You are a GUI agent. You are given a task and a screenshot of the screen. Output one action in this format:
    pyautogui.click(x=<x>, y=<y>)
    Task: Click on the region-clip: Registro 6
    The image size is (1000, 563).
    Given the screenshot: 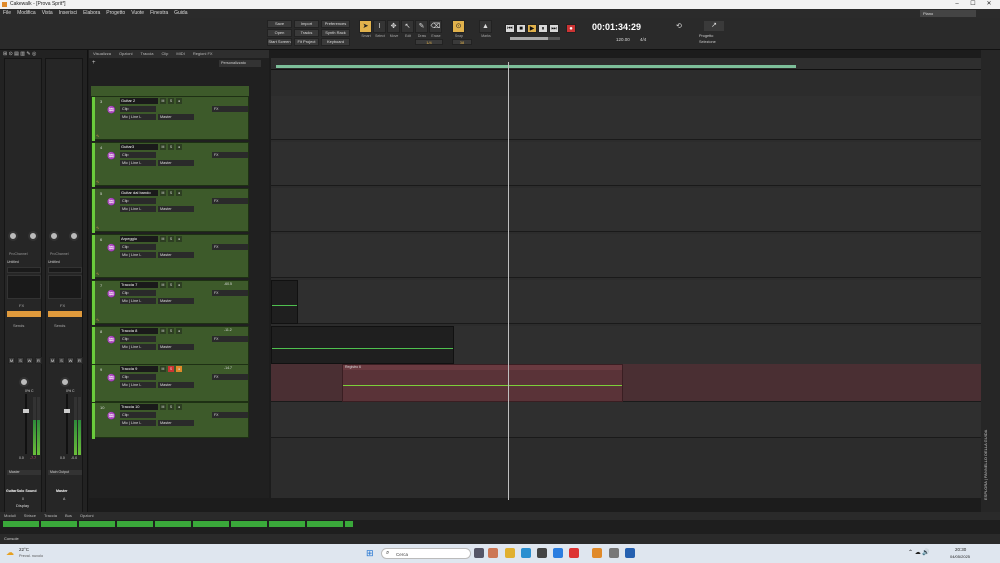 What is the action you would take?
    pyautogui.click(x=482, y=383)
    